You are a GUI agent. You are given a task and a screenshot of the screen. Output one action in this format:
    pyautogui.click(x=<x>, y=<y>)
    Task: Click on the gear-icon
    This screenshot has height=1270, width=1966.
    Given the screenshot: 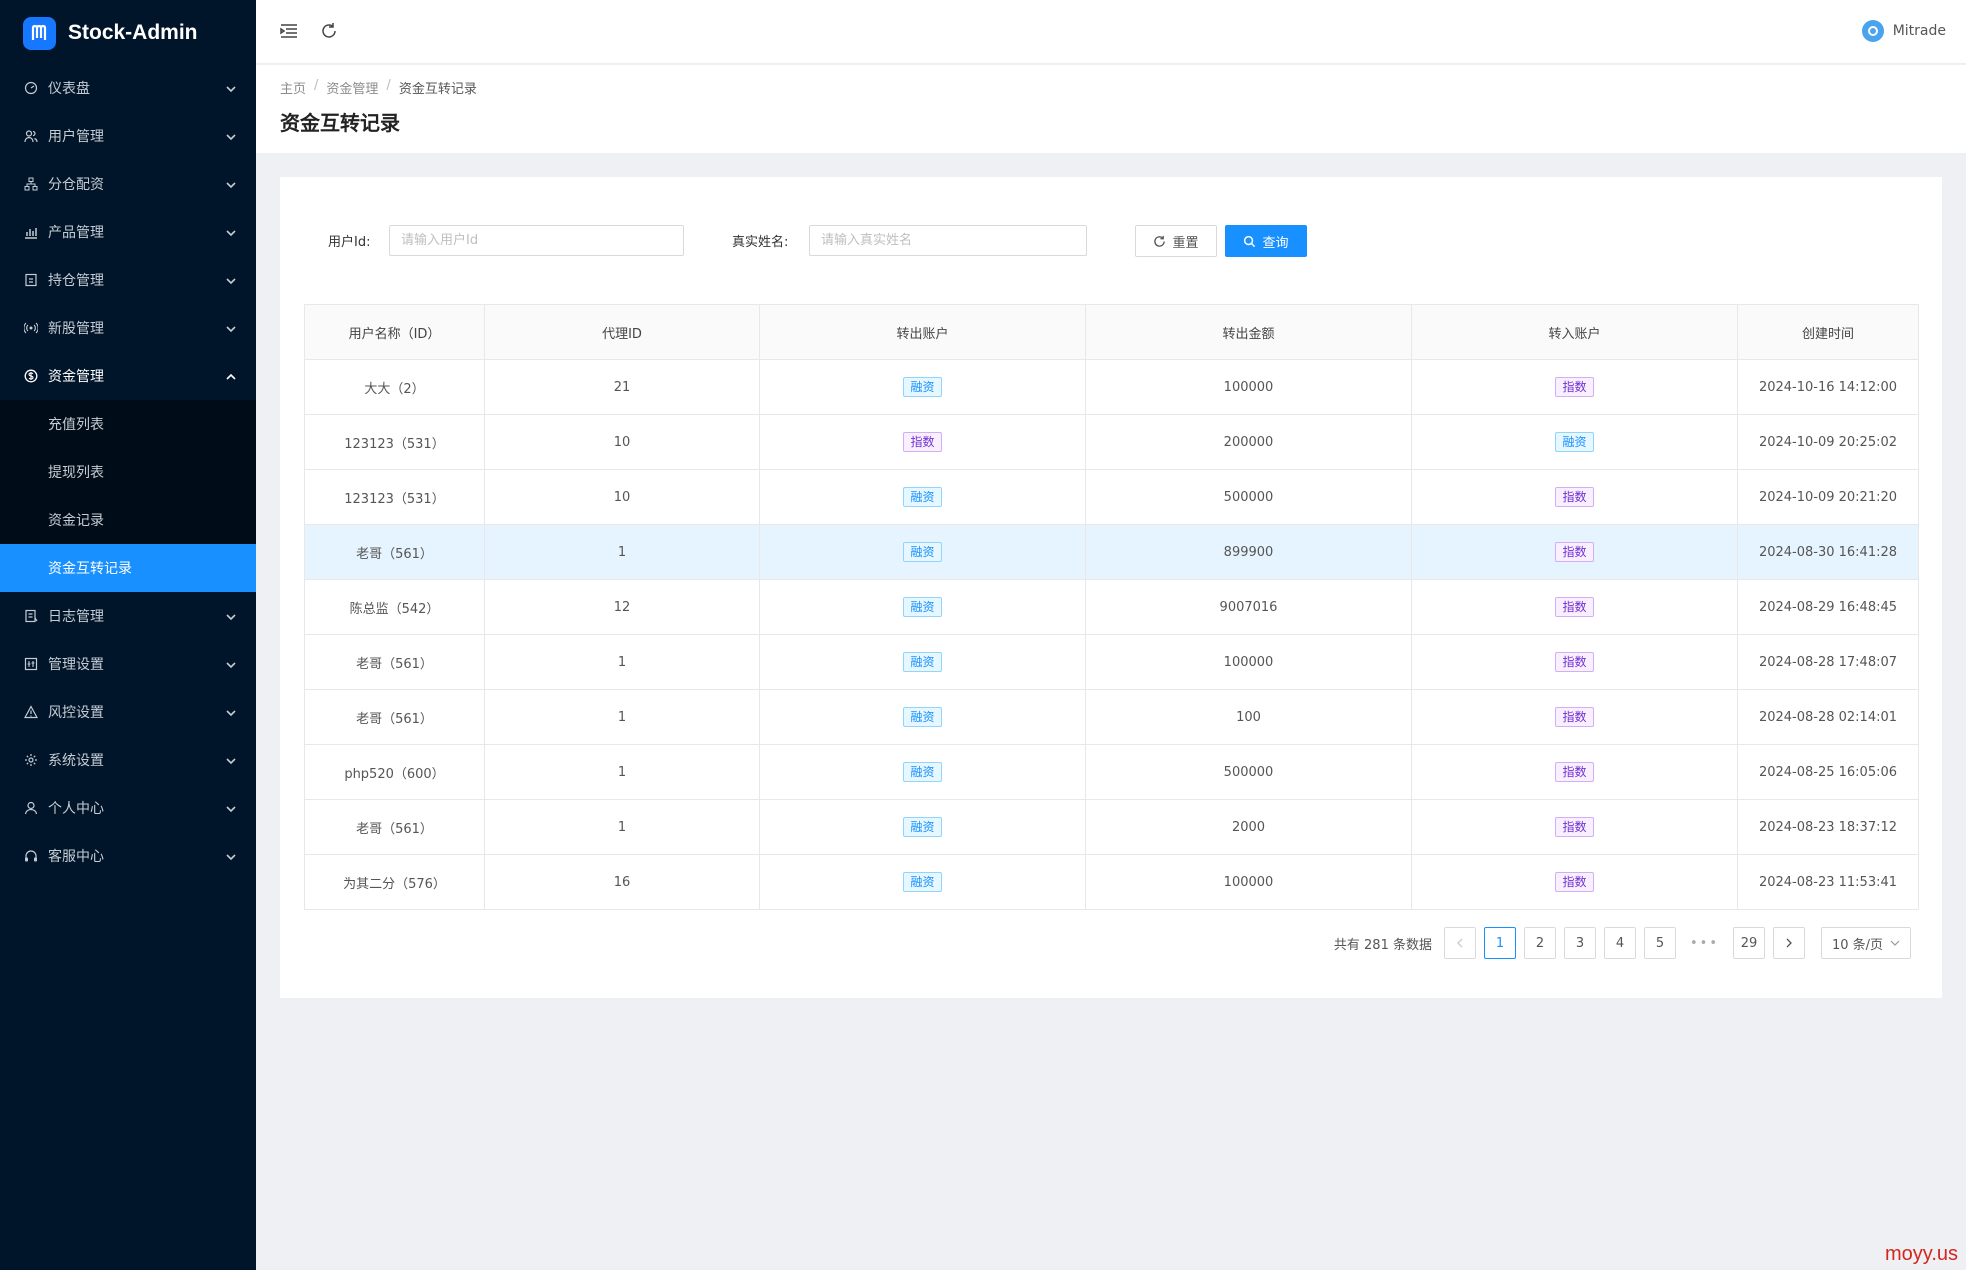 What is the action you would take?
    pyautogui.click(x=31, y=760)
    